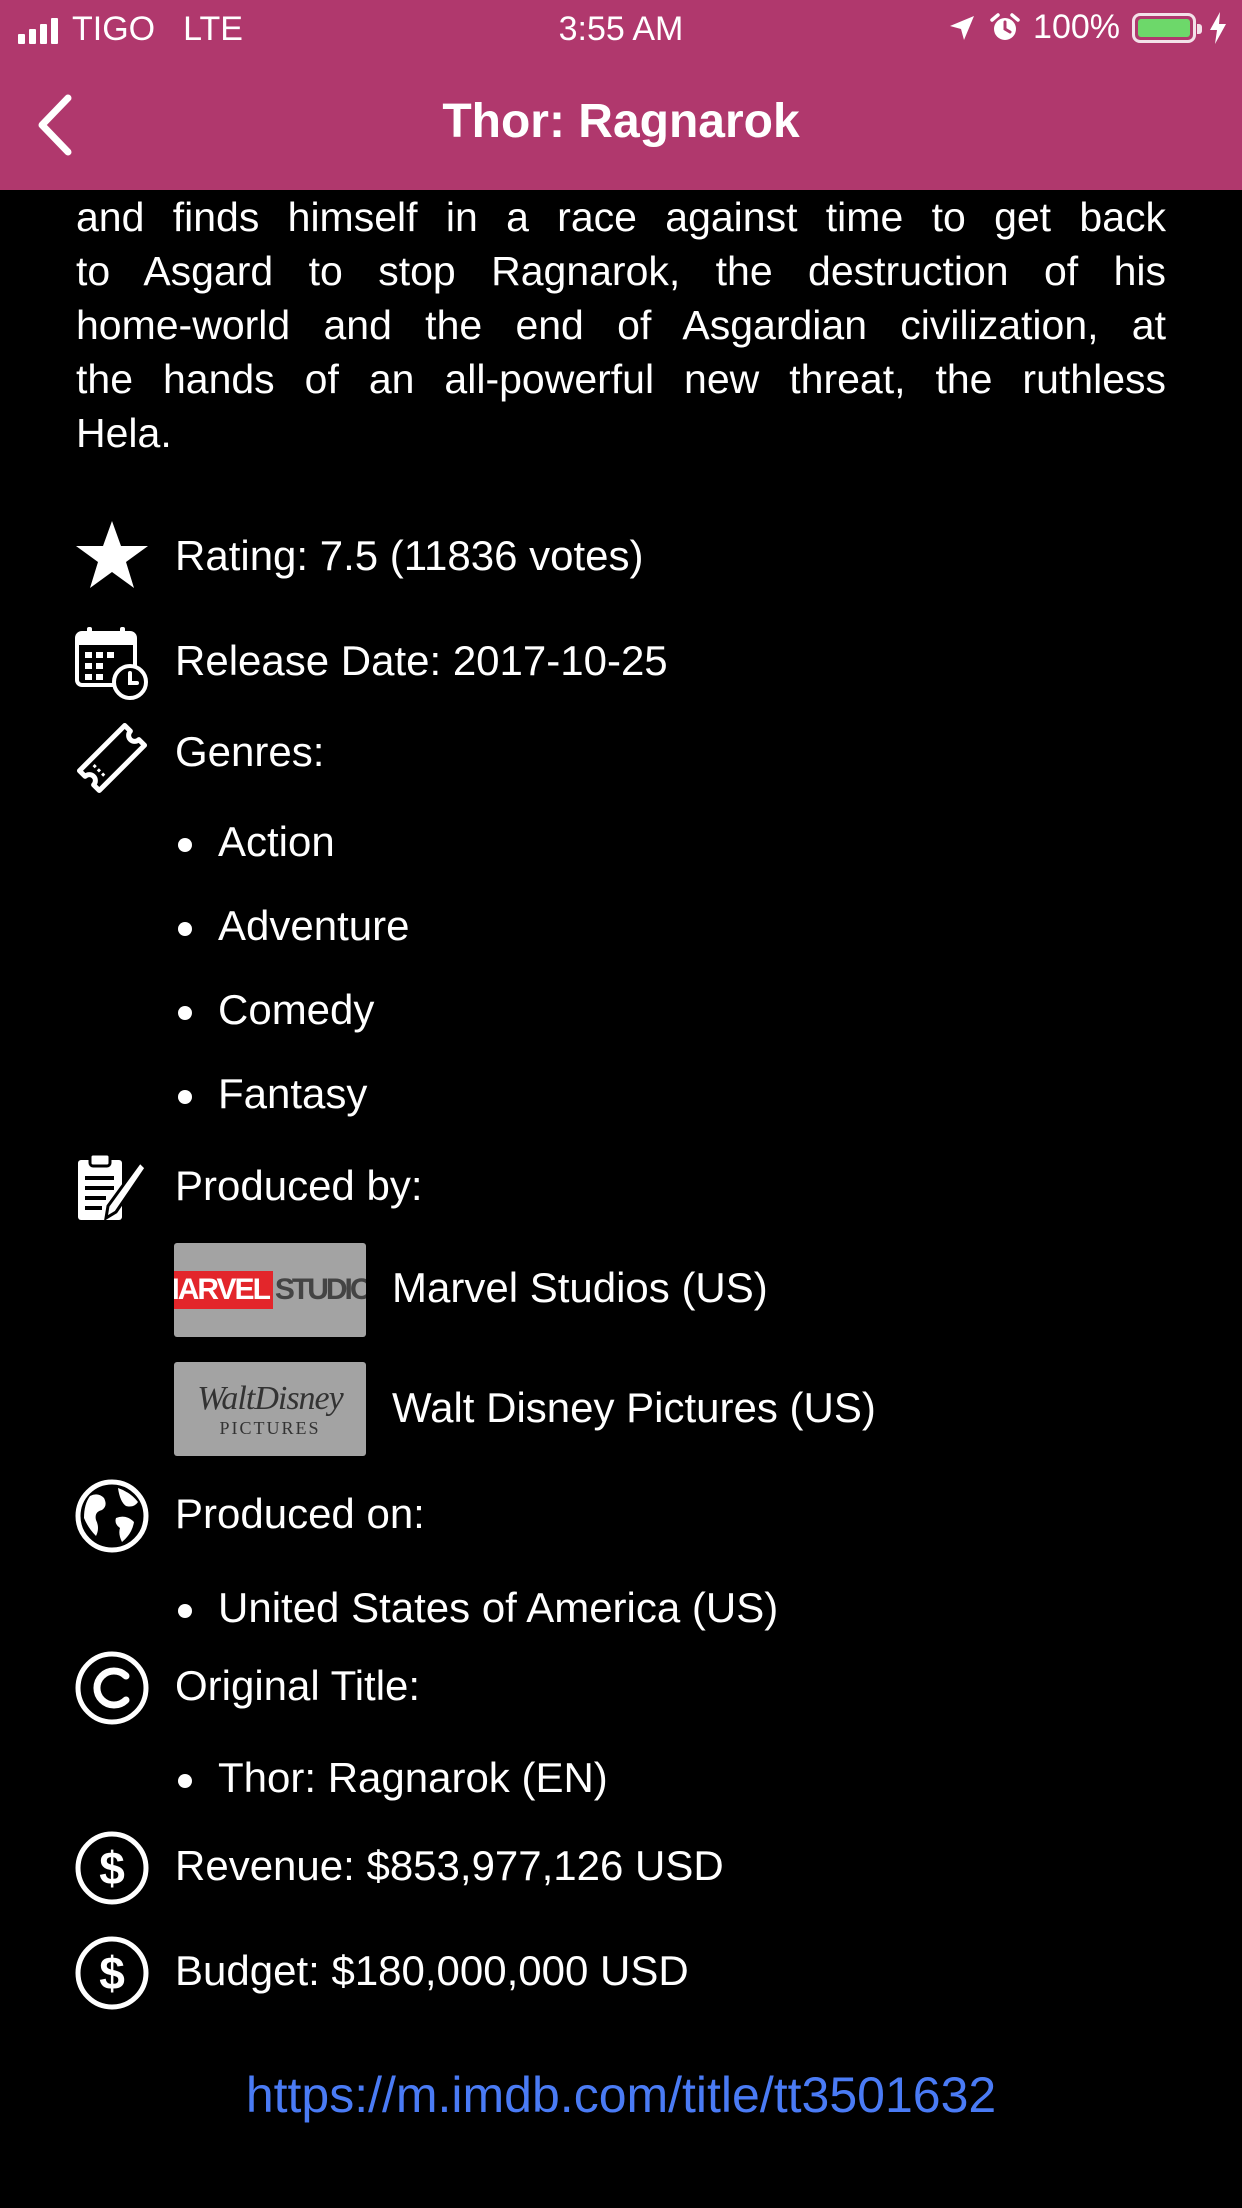 The image size is (1242, 2208). Describe the element at coordinates (498, 1607) in the screenshot. I see `country-item: United States of America (US)` at that location.